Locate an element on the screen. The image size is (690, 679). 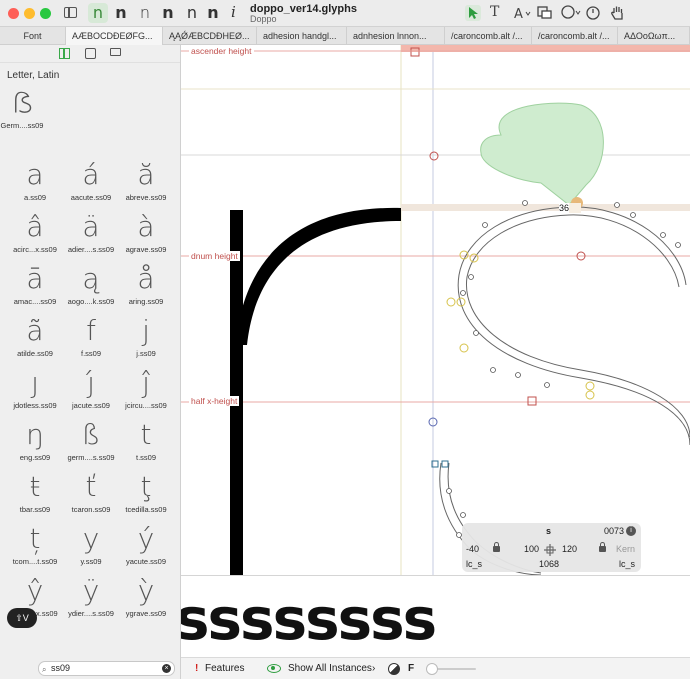
glyph-name: j.ss09 is located at coordinates (146, 353).